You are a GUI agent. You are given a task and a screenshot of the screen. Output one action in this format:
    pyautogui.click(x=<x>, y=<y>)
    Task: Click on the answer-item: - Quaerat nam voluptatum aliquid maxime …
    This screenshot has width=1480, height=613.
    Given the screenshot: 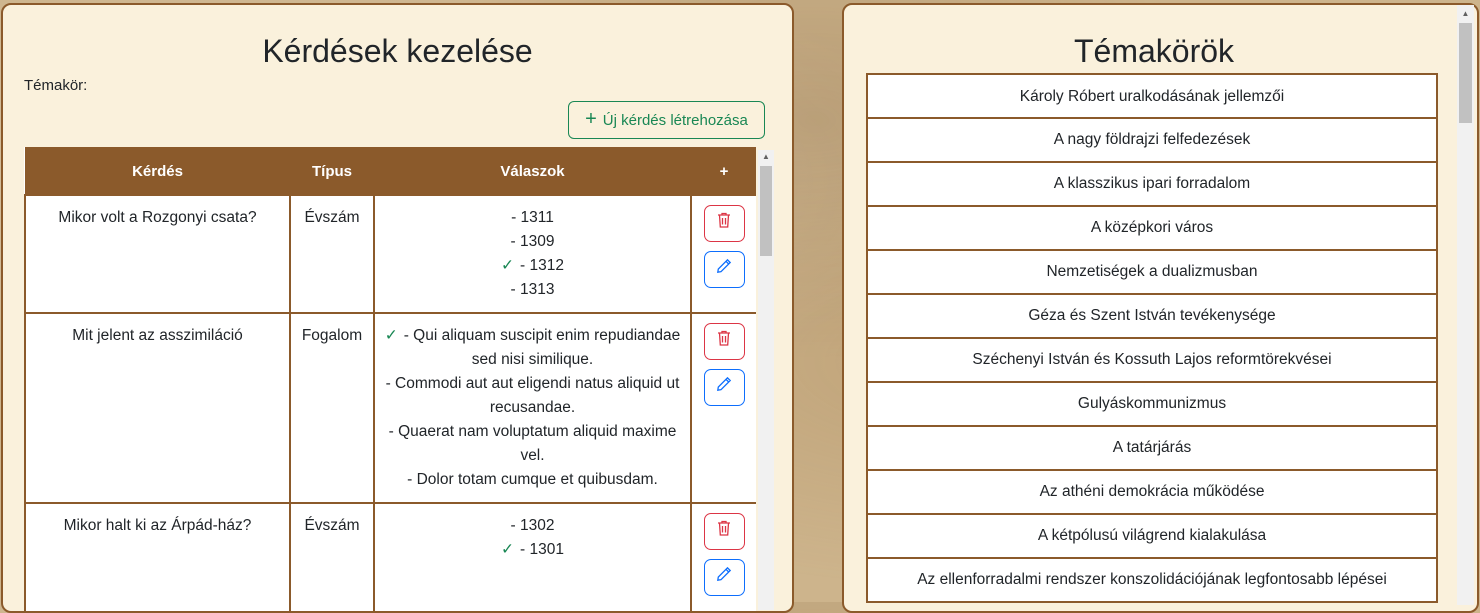 What is the action you would take?
    pyautogui.click(x=532, y=444)
    